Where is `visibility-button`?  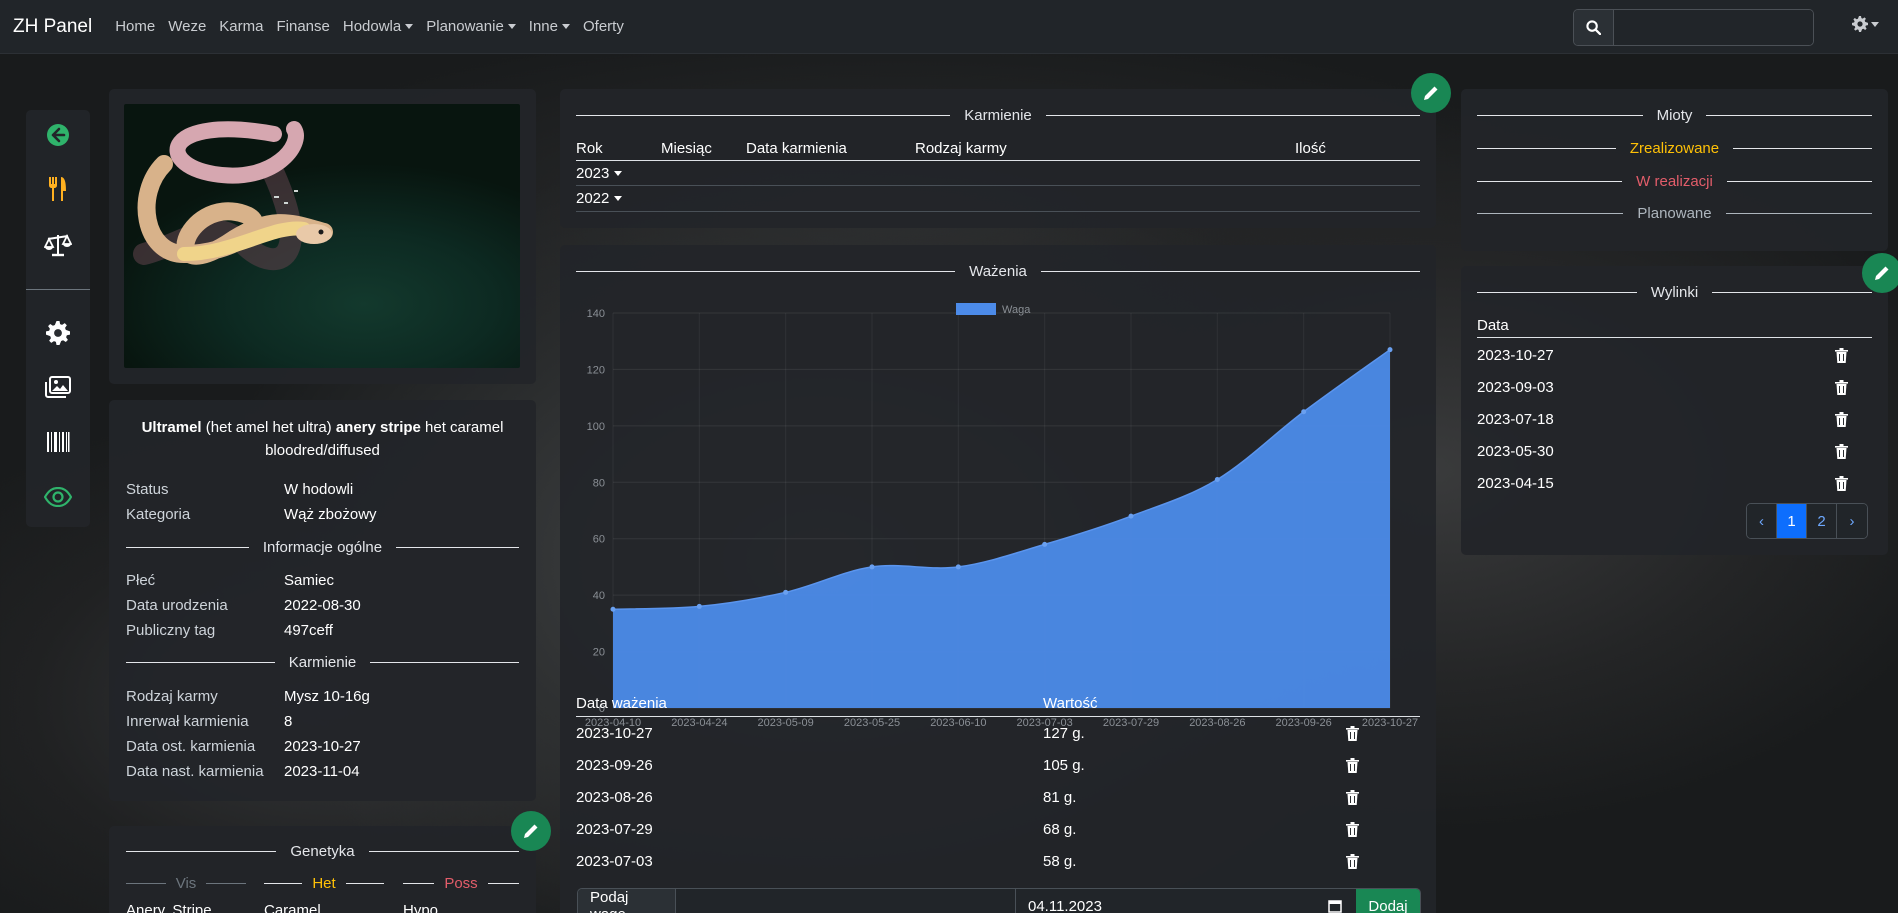
visibility-button is located at coordinates (58, 497).